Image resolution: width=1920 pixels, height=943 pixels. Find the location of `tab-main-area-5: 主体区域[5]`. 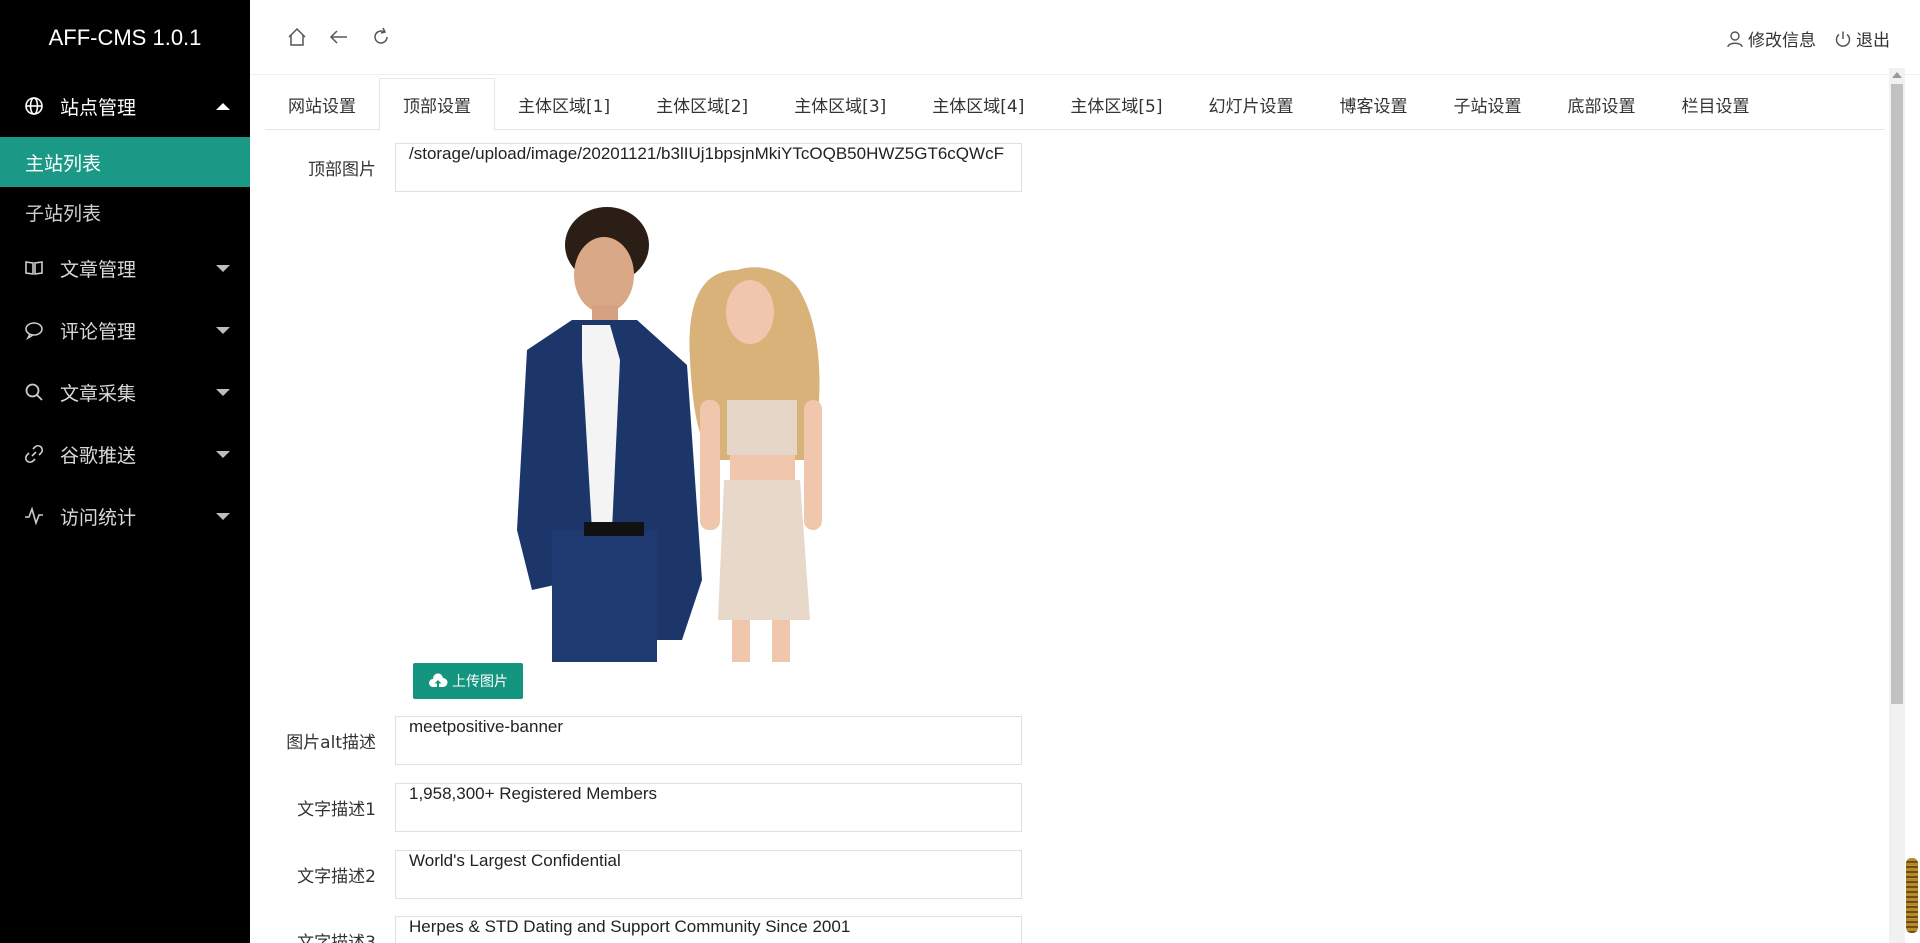

tab-main-area-5: 主体区域[5] is located at coordinates (1116, 104).